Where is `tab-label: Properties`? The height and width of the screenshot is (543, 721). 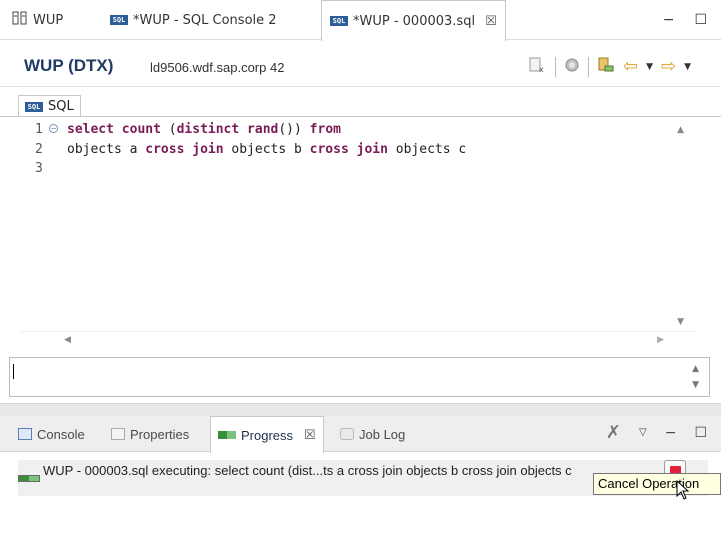
tab-label: Properties is located at coordinates (160, 434).